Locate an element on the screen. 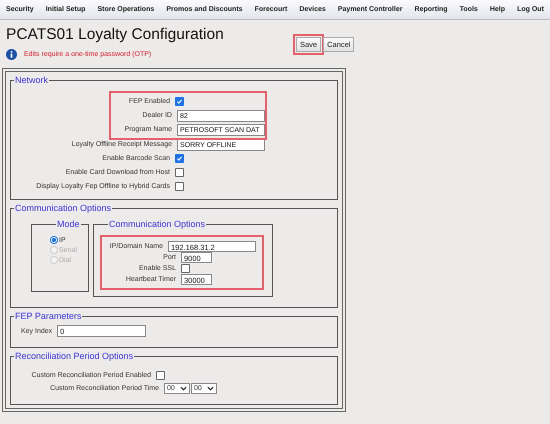 The height and width of the screenshot is (424, 550). section-legend: FEP Parameters is located at coordinates (48, 316).